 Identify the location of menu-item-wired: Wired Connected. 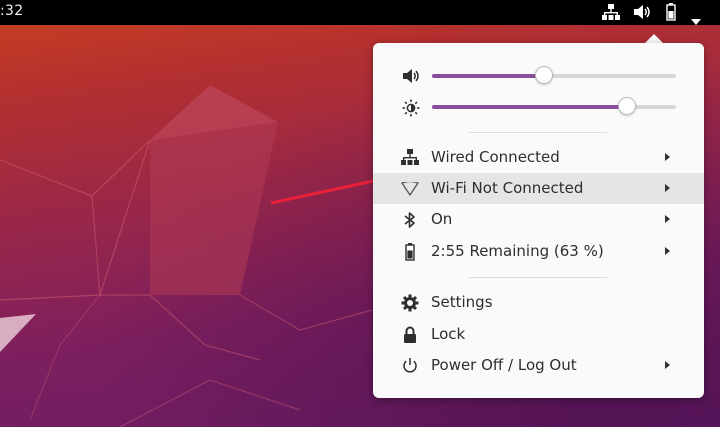
(538, 157).